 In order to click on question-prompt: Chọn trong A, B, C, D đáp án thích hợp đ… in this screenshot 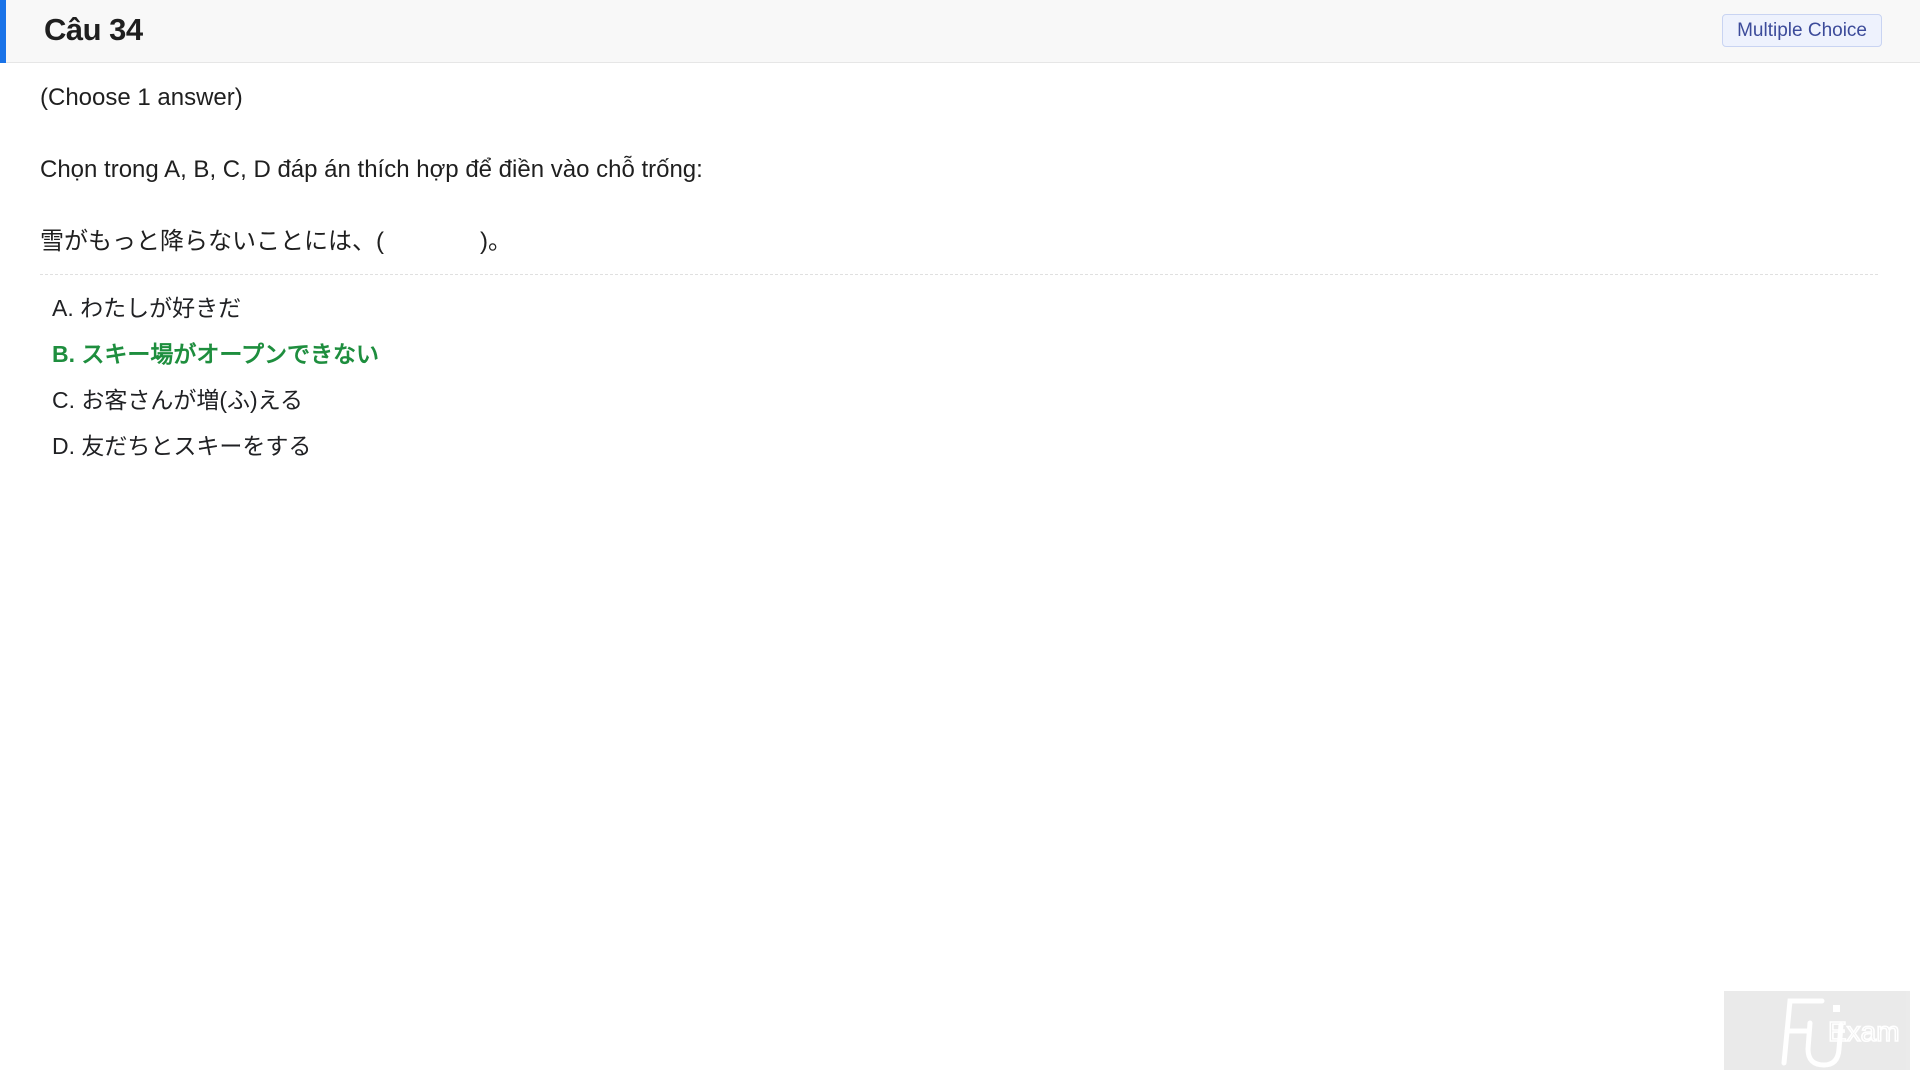, I will do `click(371, 169)`.